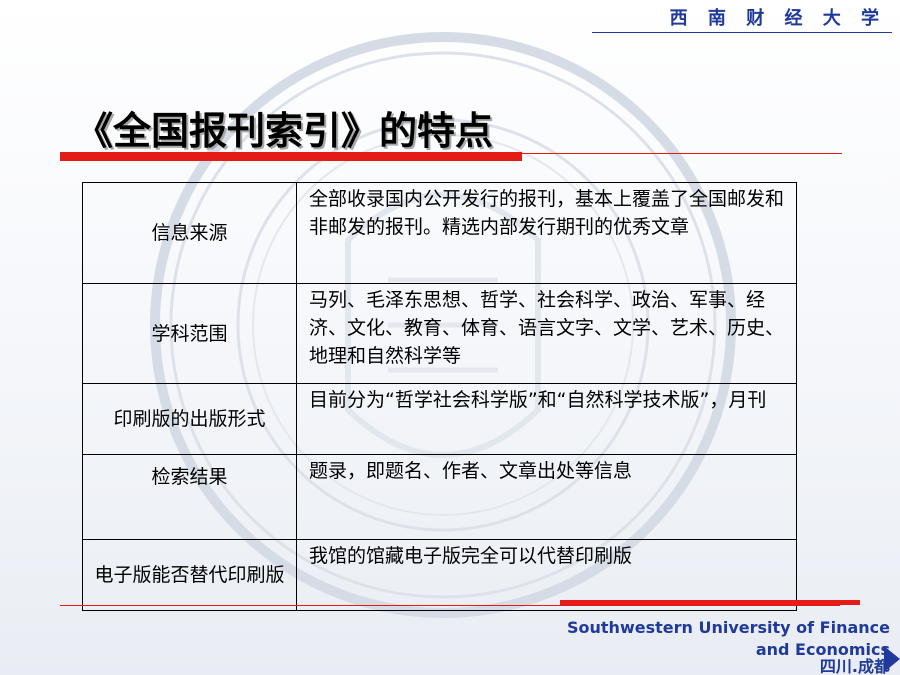  Describe the element at coordinates (291, 156) in the screenshot. I see `title-accent-bar` at that location.